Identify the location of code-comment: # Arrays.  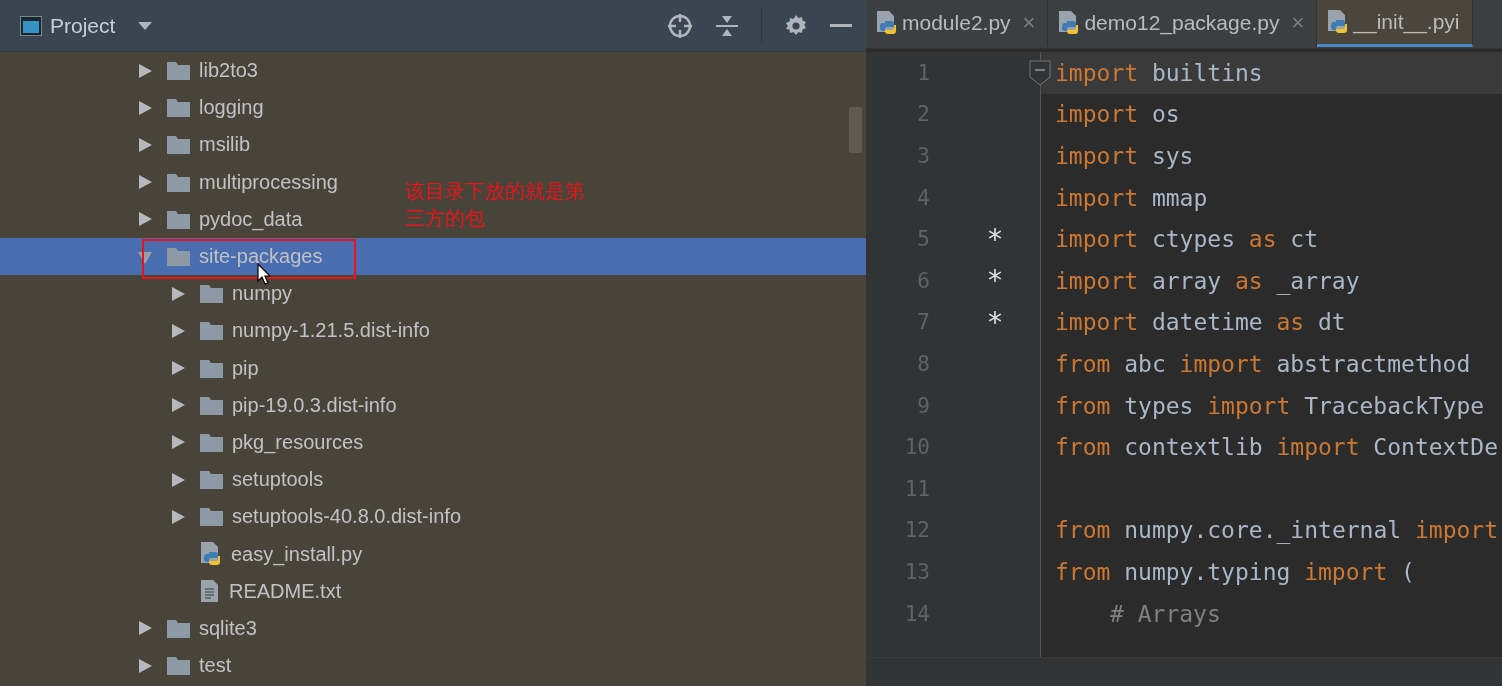
(1165, 613).